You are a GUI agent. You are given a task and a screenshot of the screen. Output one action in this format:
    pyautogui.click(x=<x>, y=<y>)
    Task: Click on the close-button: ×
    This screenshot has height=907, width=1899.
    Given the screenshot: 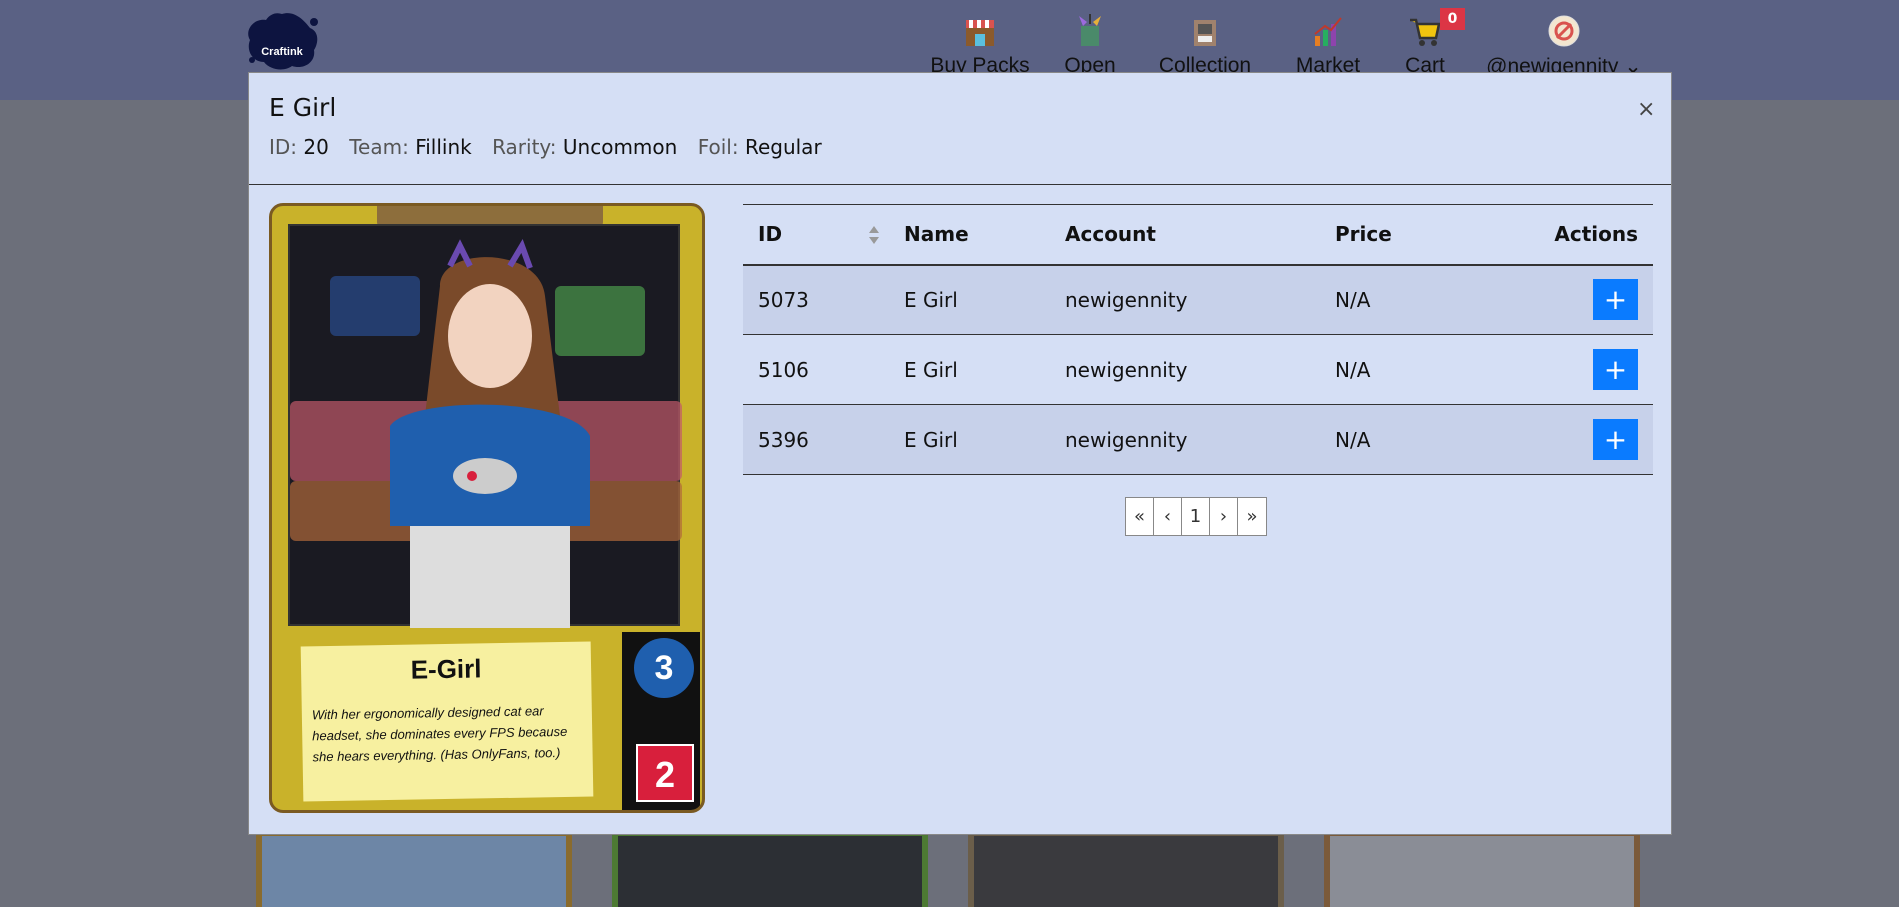 What is the action you would take?
    pyautogui.click(x=1646, y=109)
    